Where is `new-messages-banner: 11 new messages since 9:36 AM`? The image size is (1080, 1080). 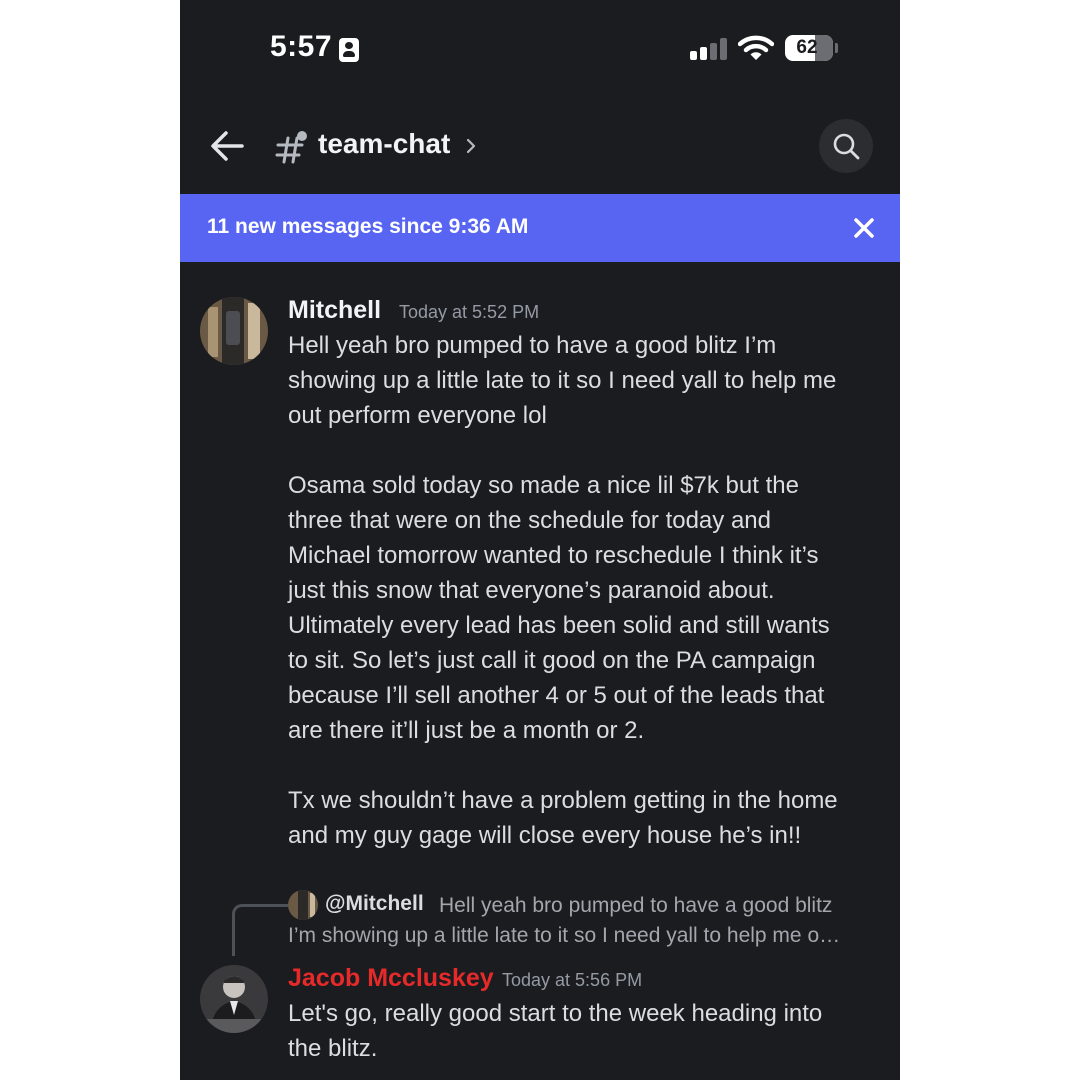 new-messages-banner: 11 new messages since 9:36 AM is located at coordinates (540, 228).